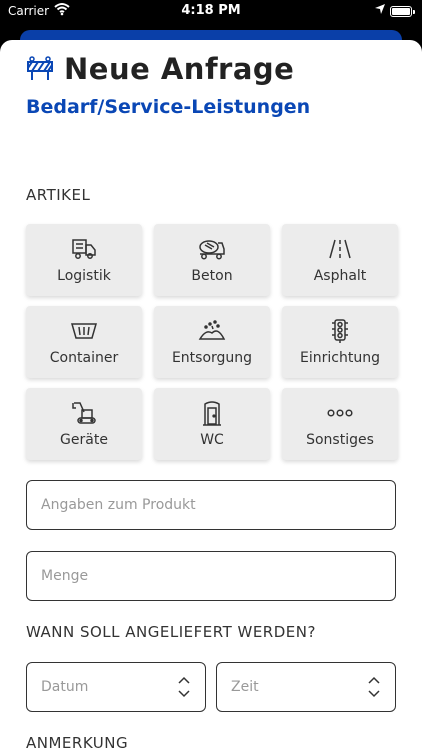  I want to click on waste-disposal-icon, so click(212, 331).